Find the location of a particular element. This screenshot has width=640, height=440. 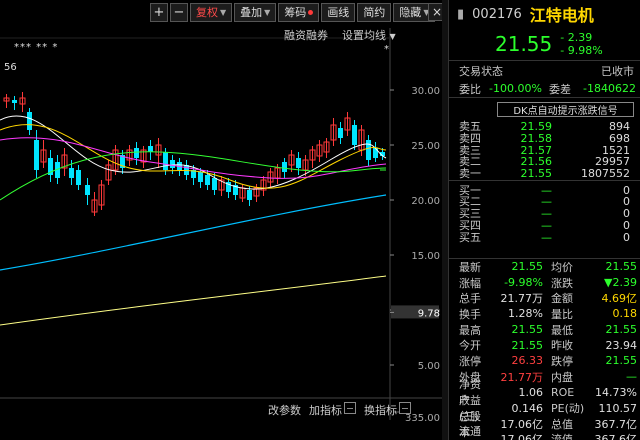

stat-value: 0.18 is located at coordinates (625, 314).